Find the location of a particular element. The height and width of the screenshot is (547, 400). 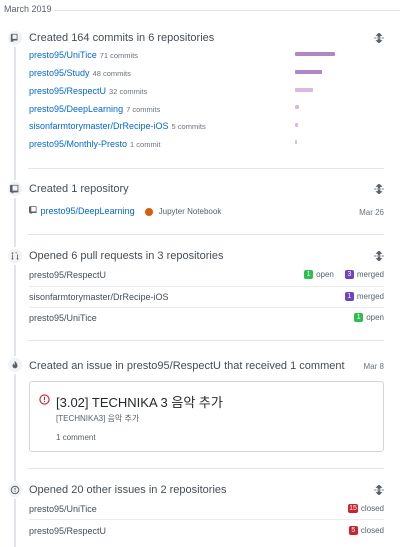

pull-request-icon is located at coordinates (15, 256).